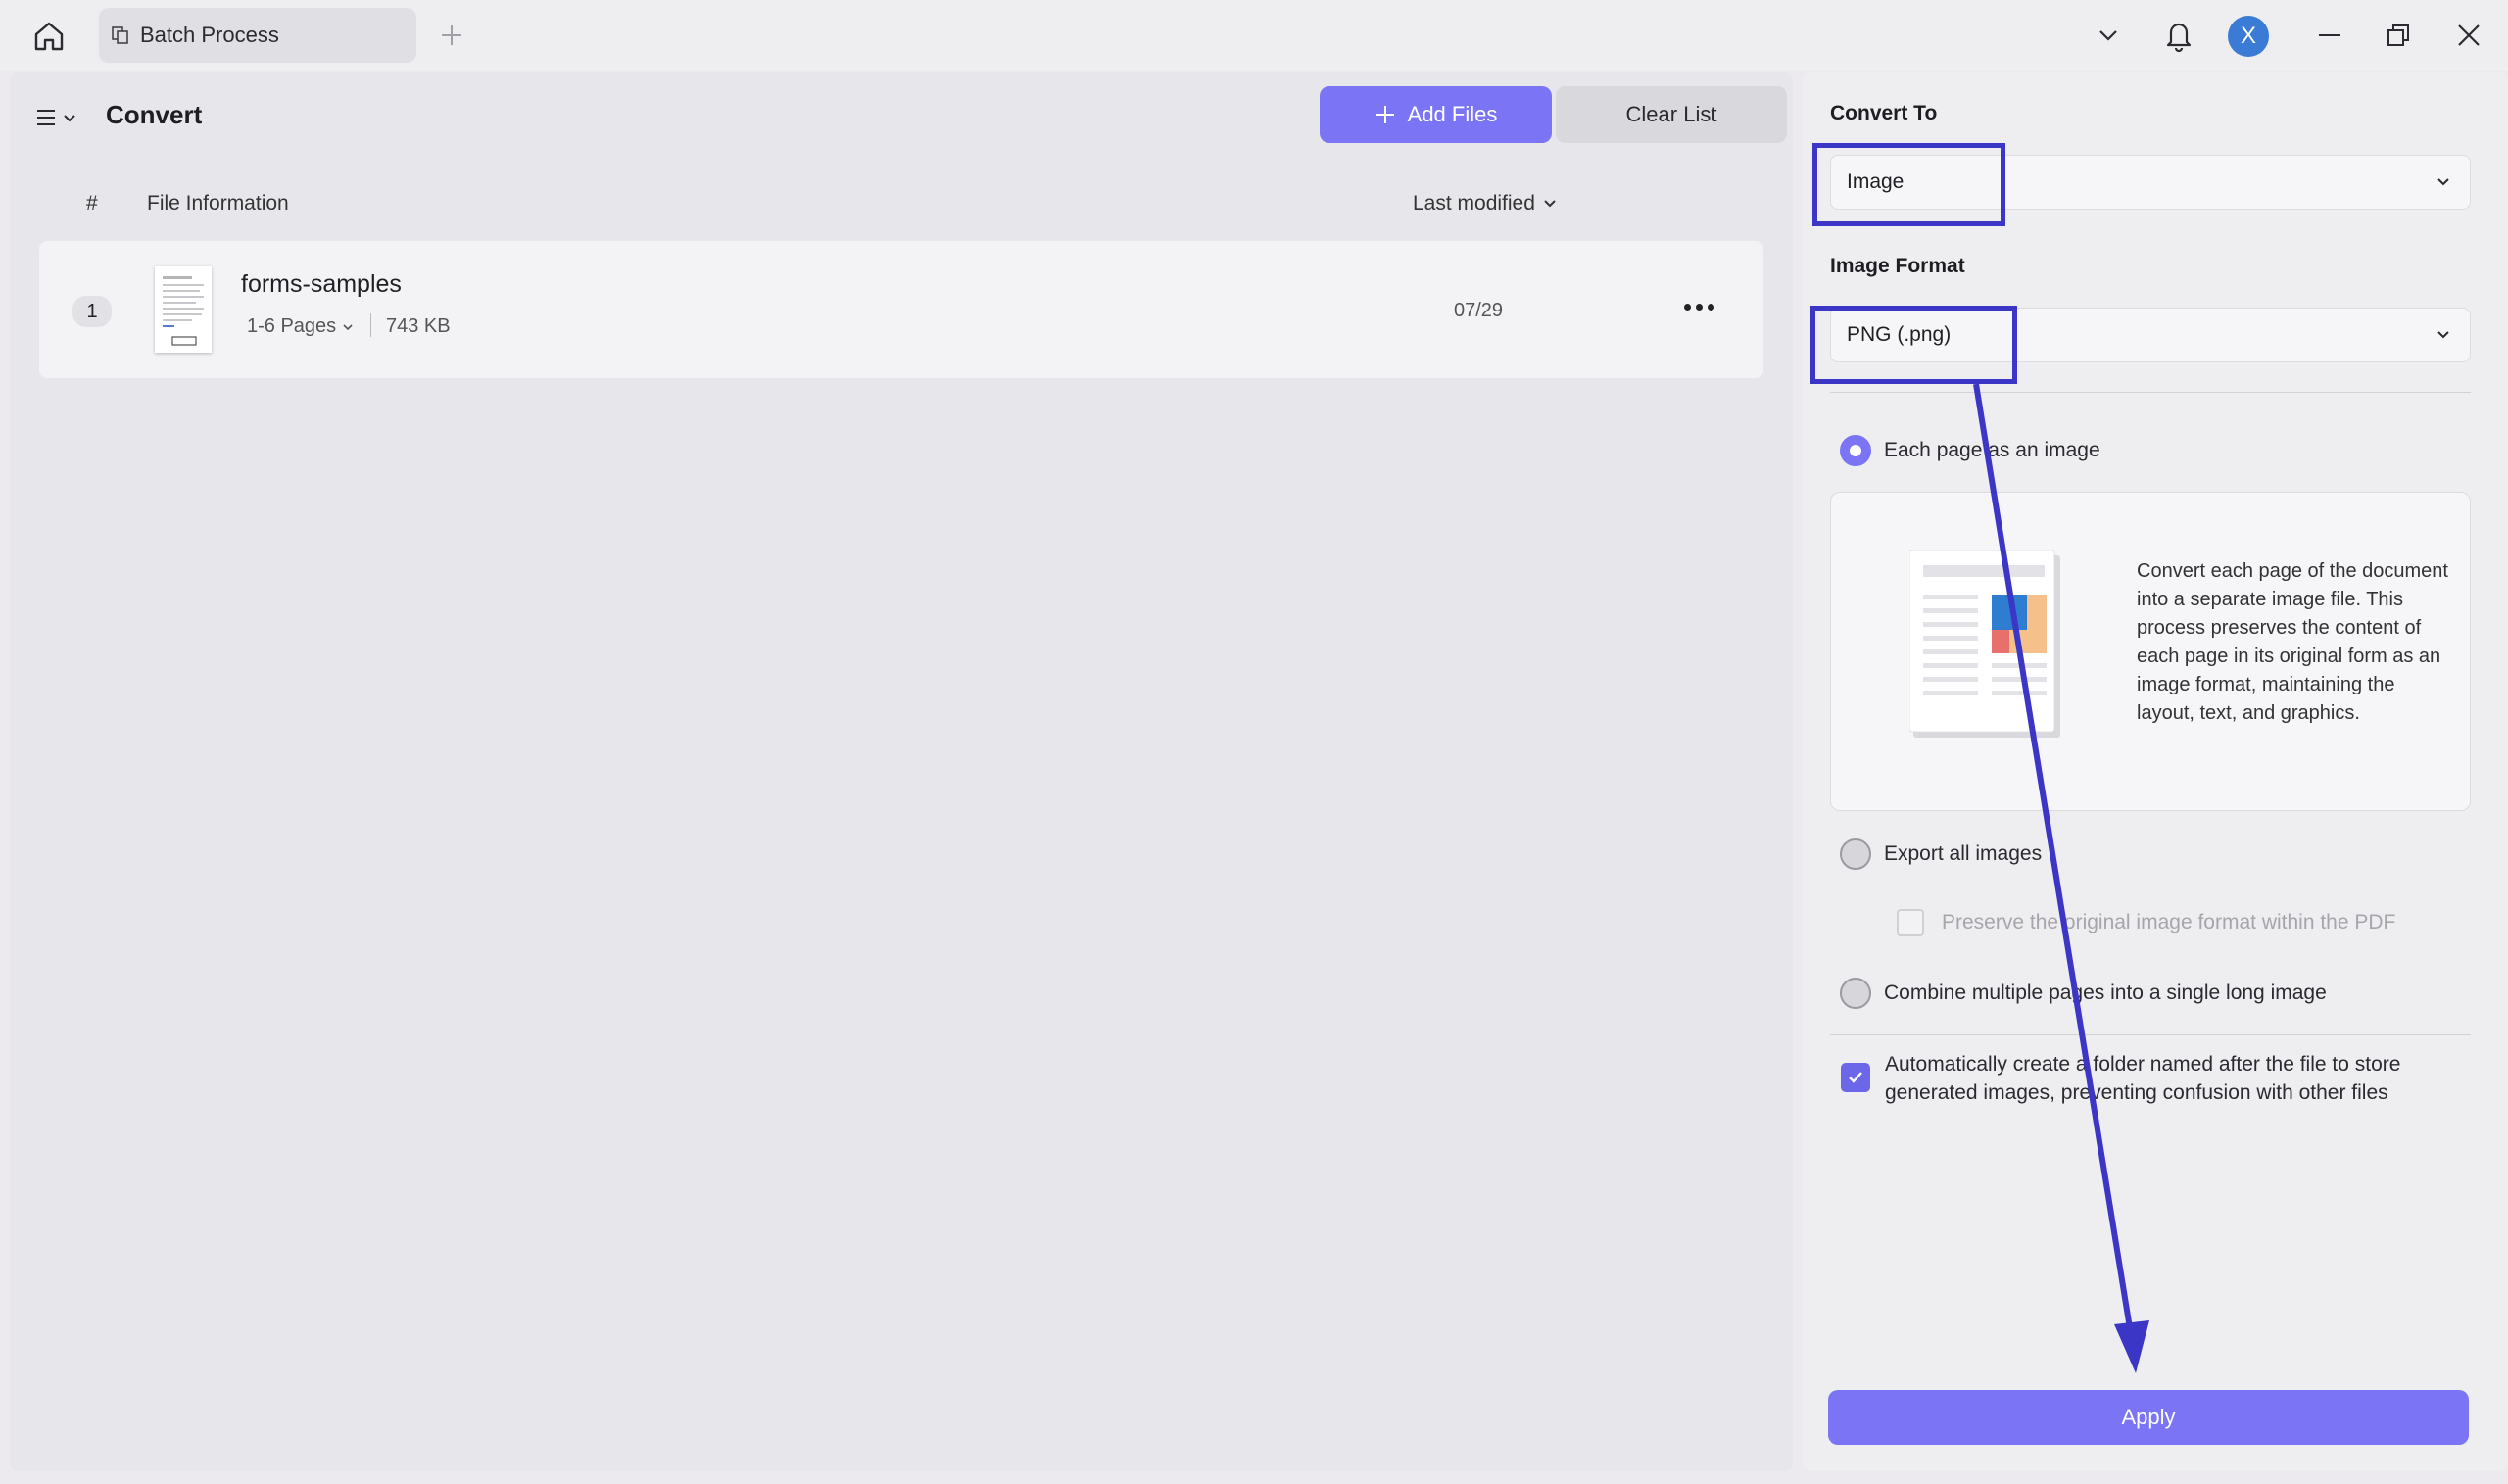 This screenshot has width=2508, height=1484. Describe the element at coordinates (1855, 993) in the screenshot. I see `radio-combine` at that location.